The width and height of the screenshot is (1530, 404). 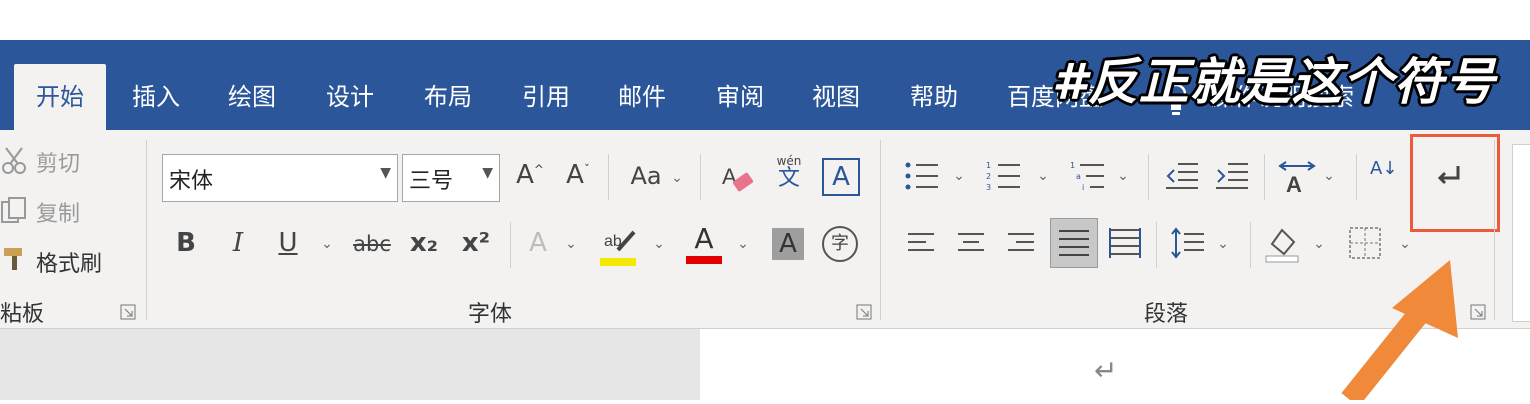 I want to click on format-painter-button: 格式刷, so click(x=69, y=262).